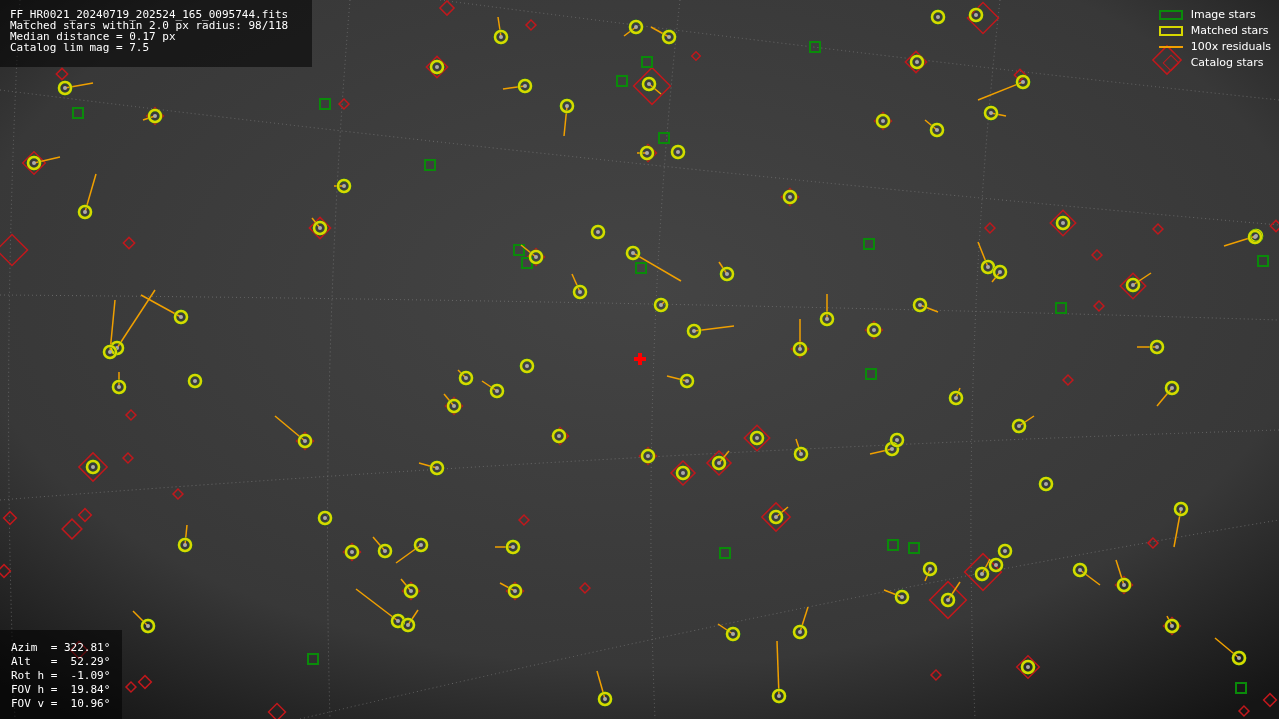  I want to click on legend-label: Image stars, so click(1223, 15).